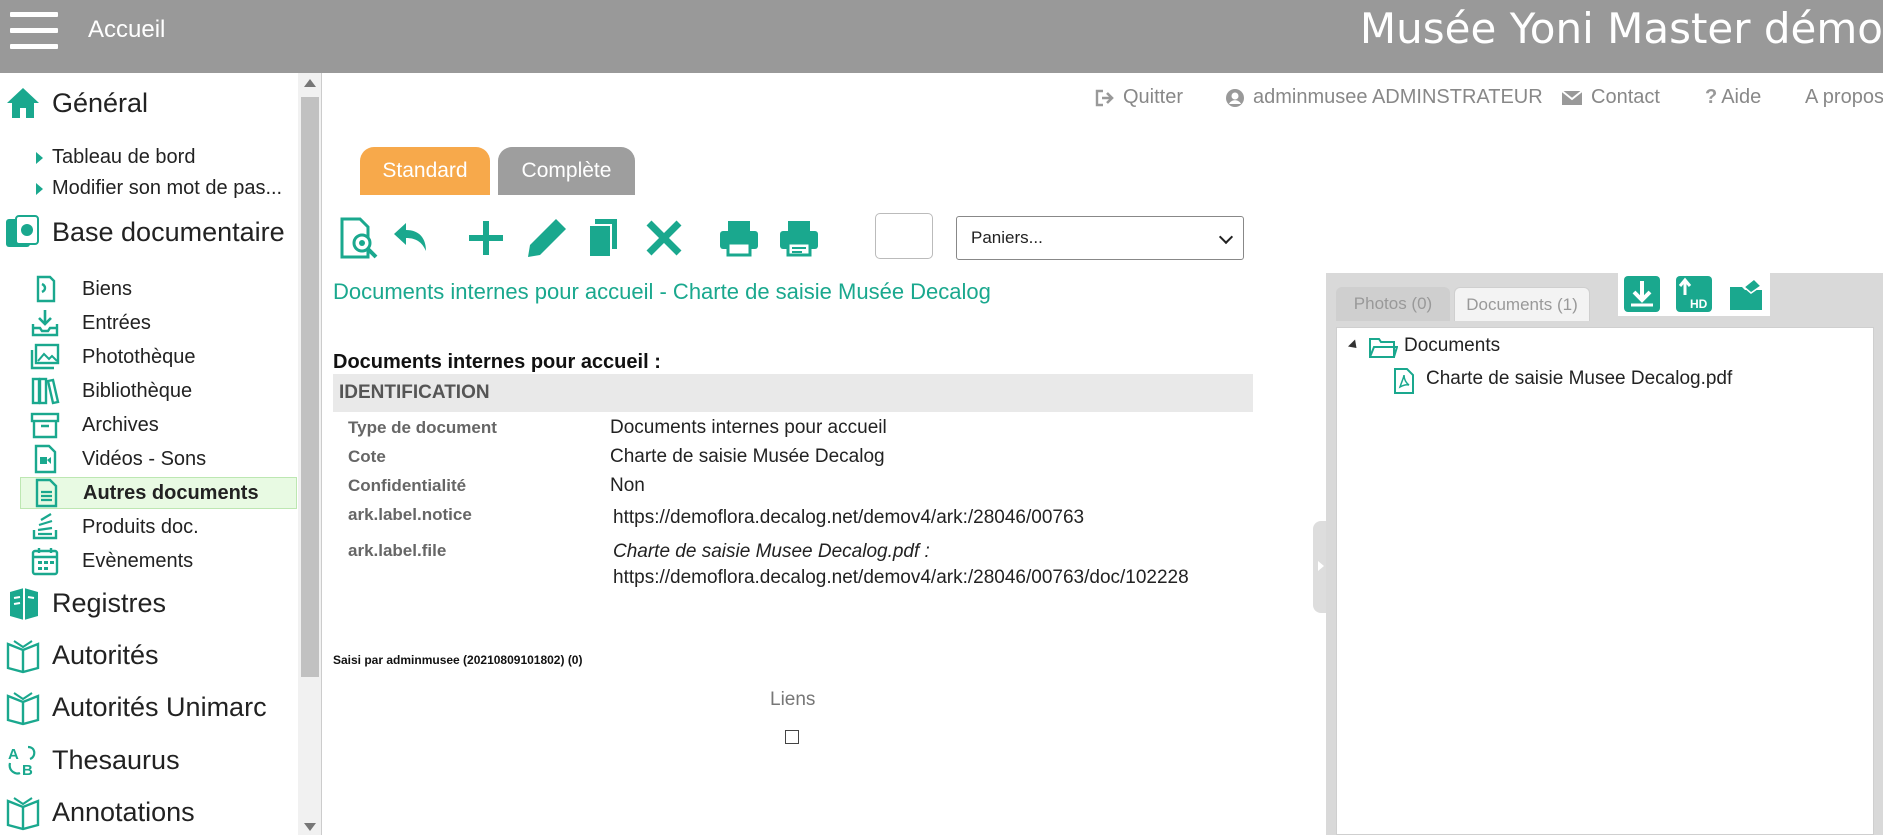  Describe the element at coordinates (171, 492) in the screenshot. I see `sidebar-item-label: Autres documents` at that location.